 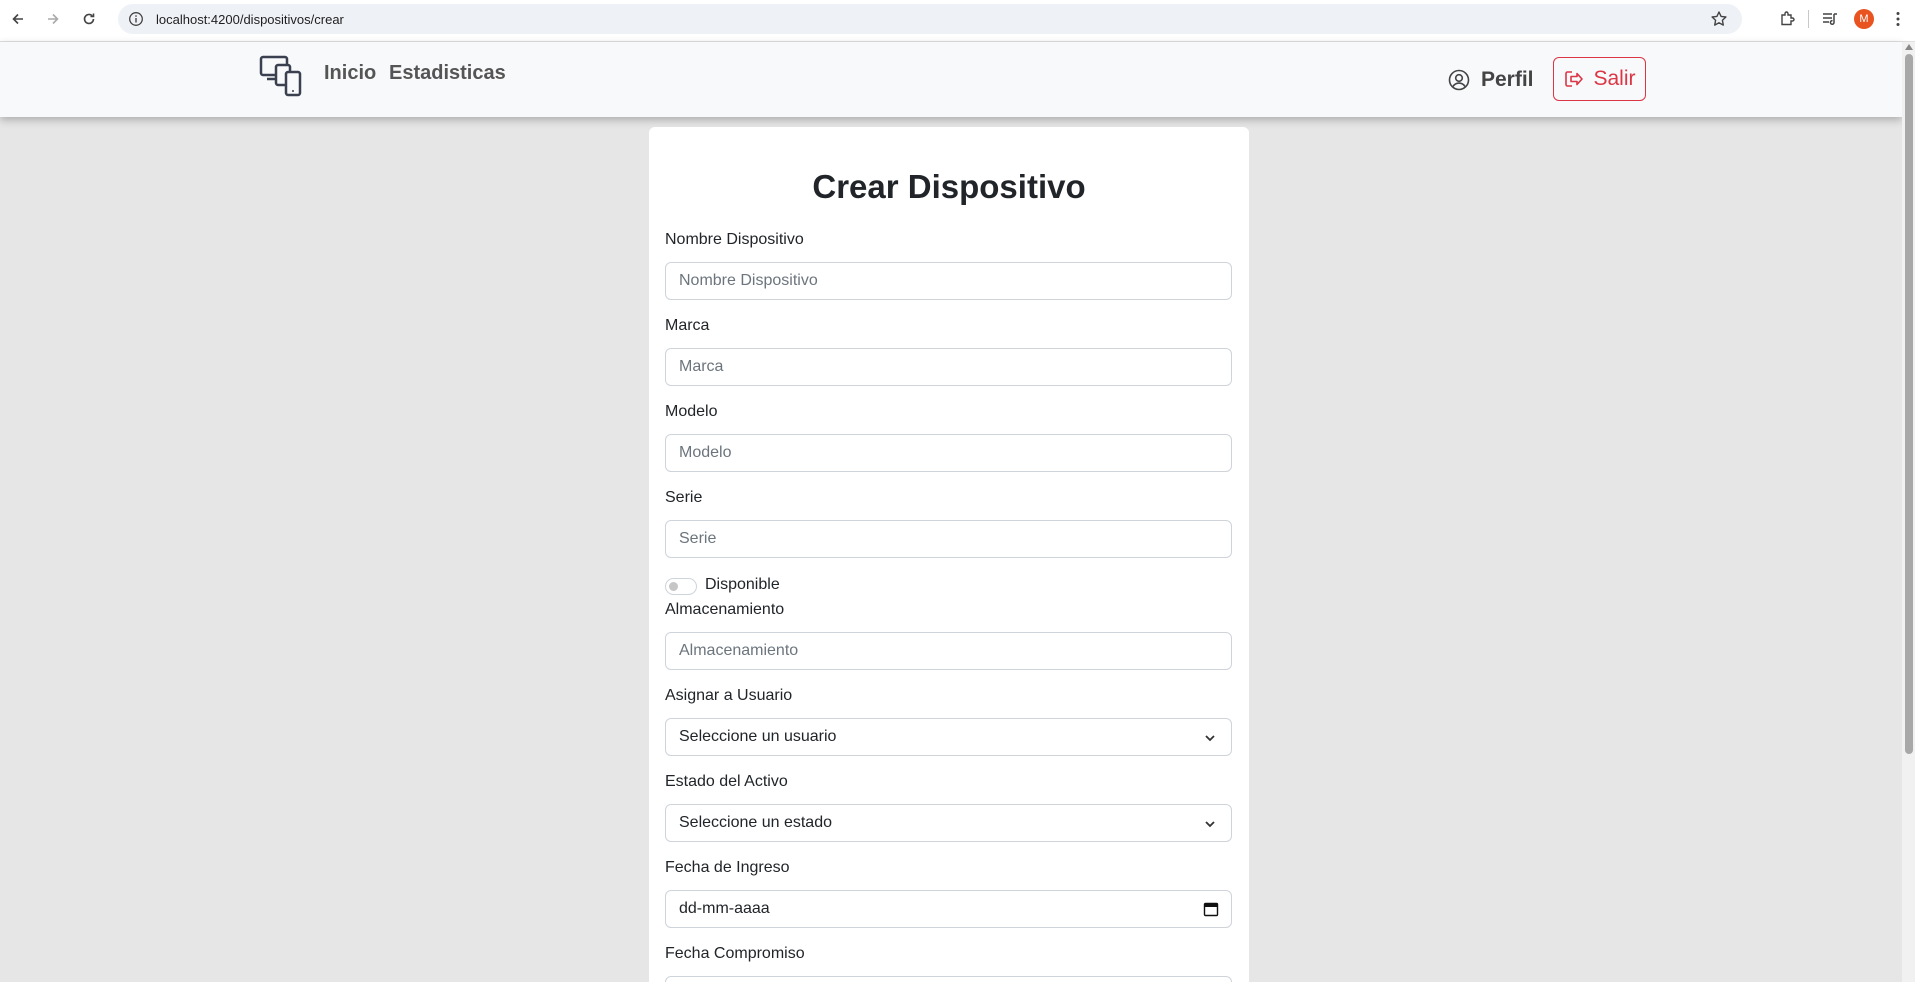 I want to click on salir-button: Salir, so click(x=1599, y=79).